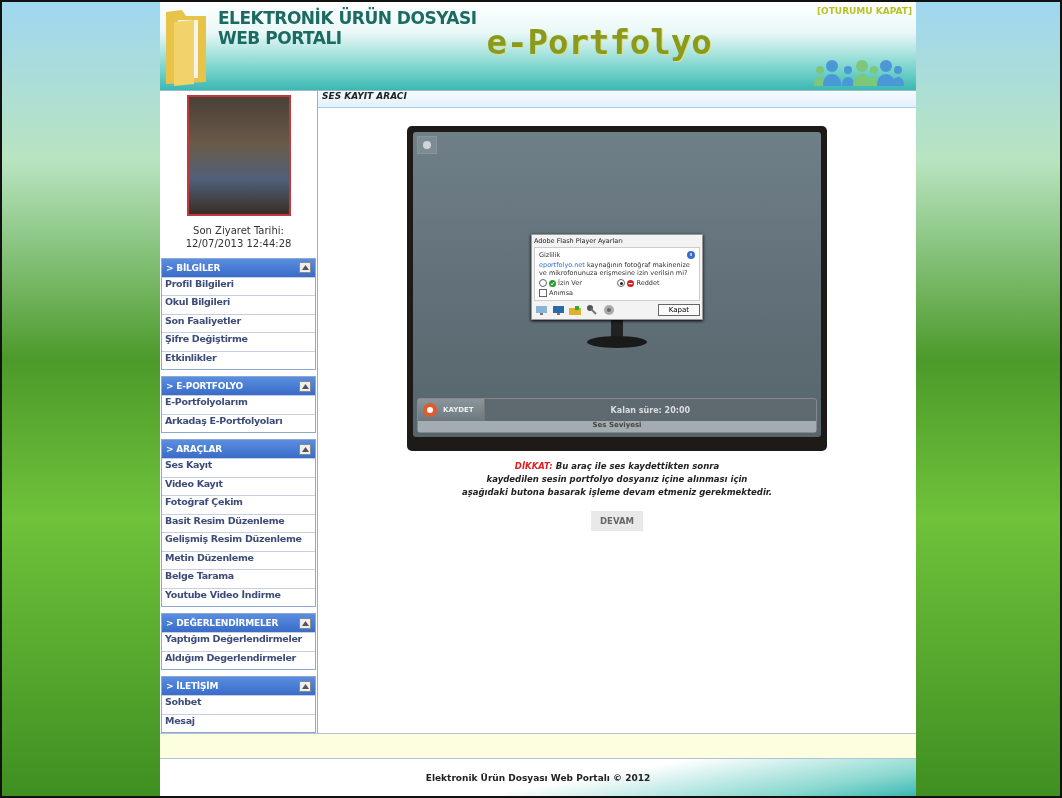 The width and height of the screenshot is (1062, 798). Describe the element at coordinates (238, 659) in the screenshot. I see `menu-link: Aldığım Degerlendirmeler` at that location.